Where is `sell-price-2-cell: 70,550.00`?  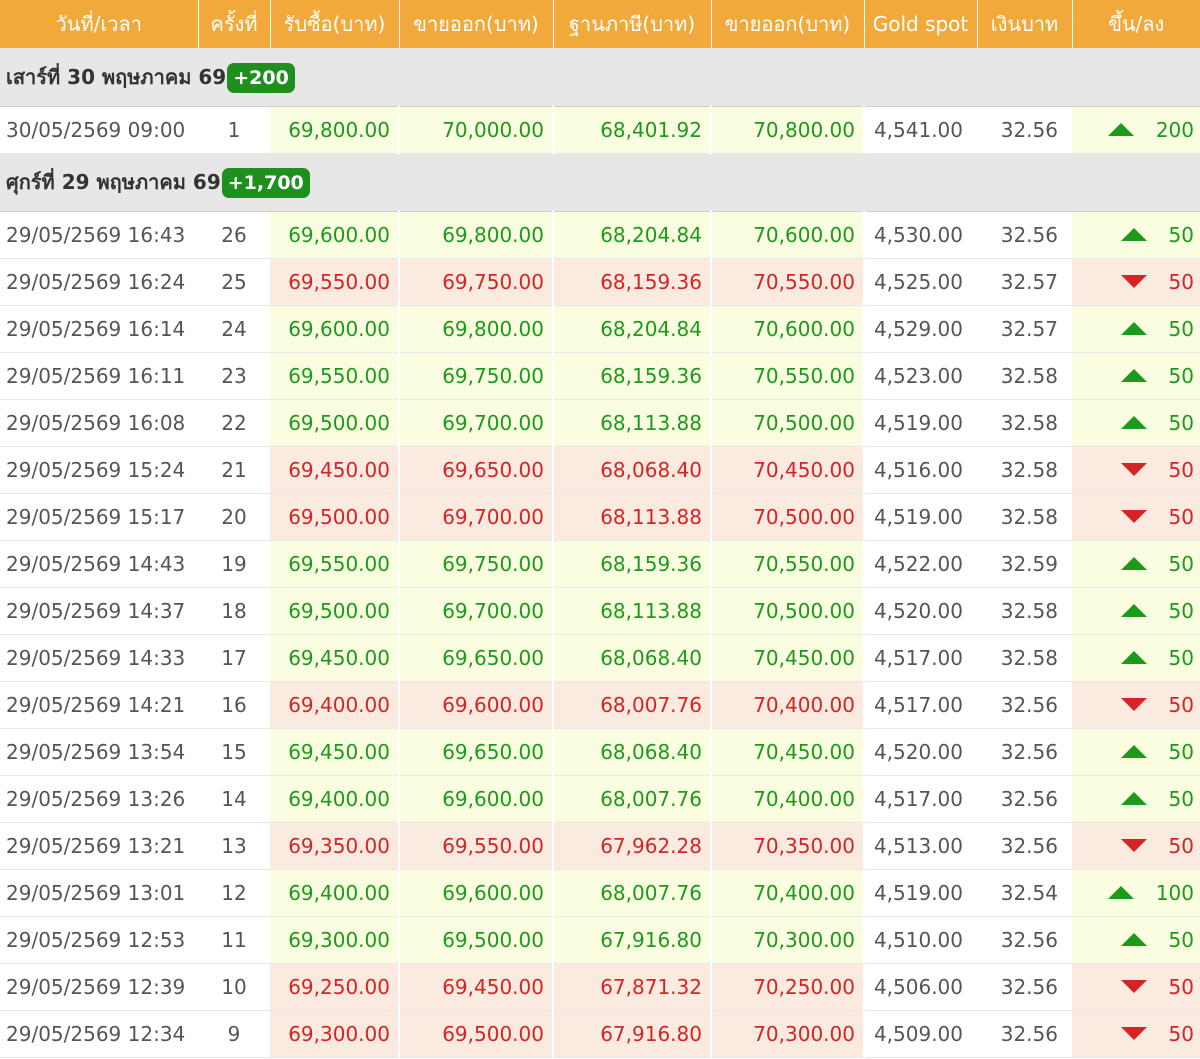 sell-price-2-cell: 70,550.00 is located at coordinates (788, 376).